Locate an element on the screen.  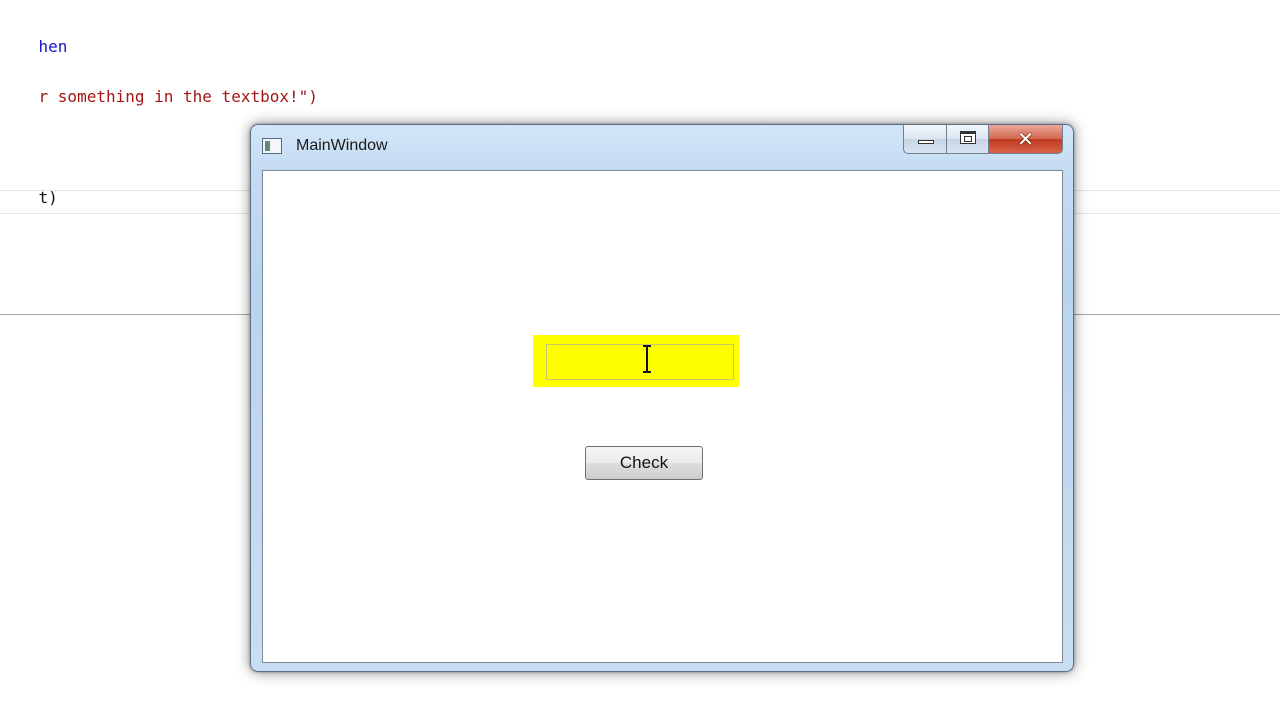
minimize-icon is located at coordinates (926, 142).